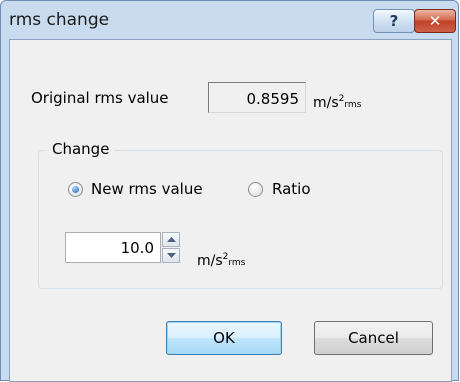  I want to click on help-icon: ?, so click(394, 21).